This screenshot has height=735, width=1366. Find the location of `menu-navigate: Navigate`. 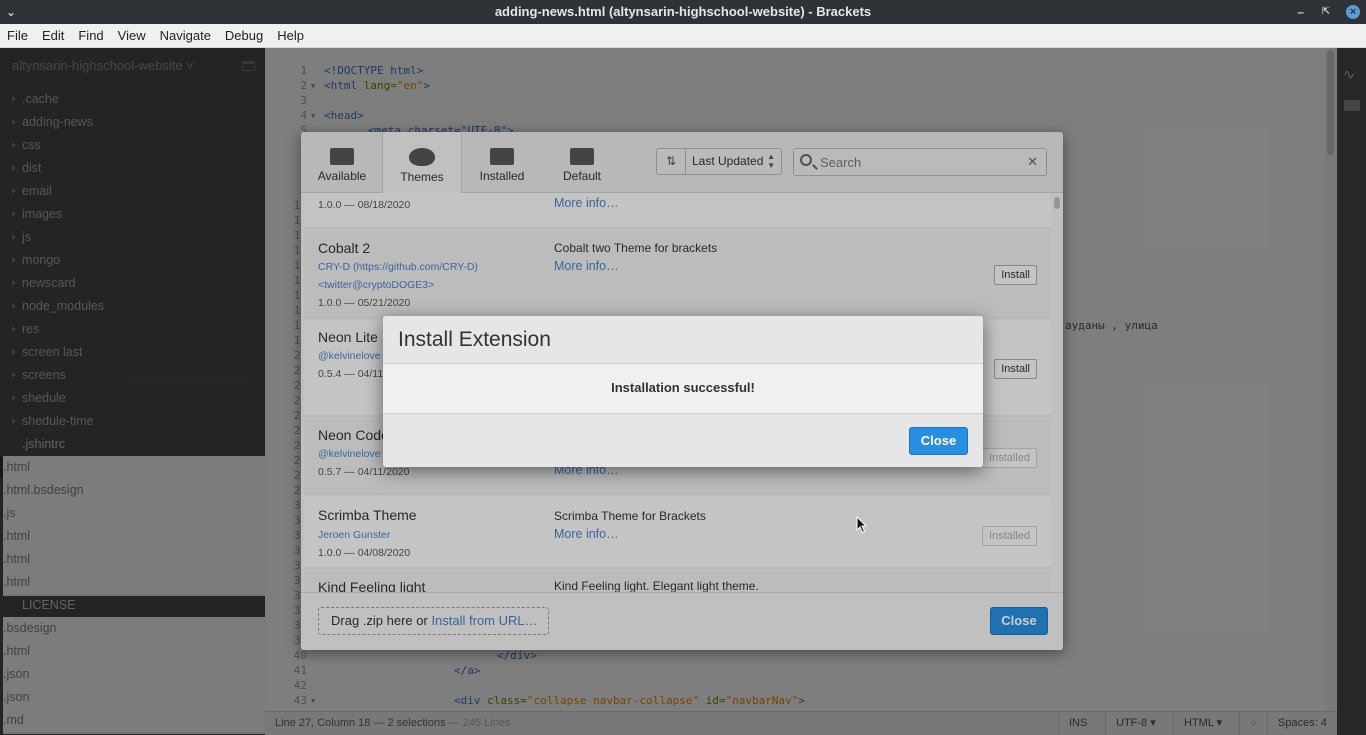

menu-navigate: Navigate is located at coordinates (185, 36).